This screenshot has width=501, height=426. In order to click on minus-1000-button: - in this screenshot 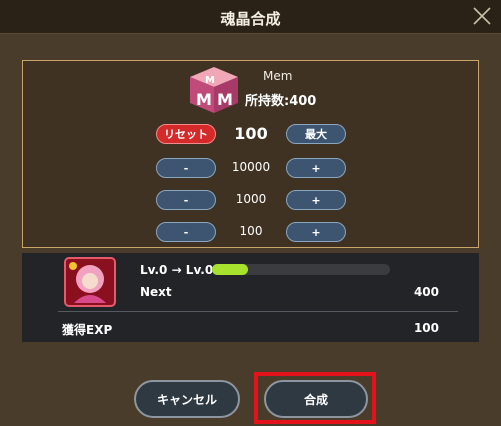, I will do `click(186, 200)`.